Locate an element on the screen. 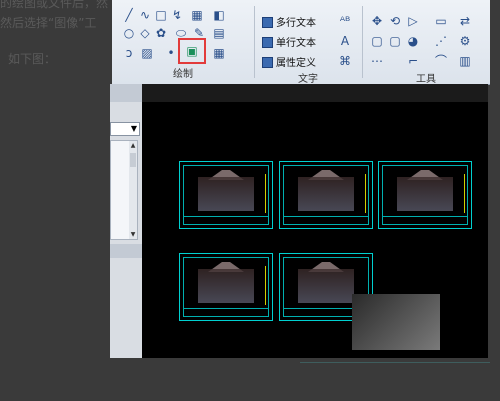 This screenshot has height=401, width=500. background-text-line1: 的绘图或文件后，然 is located at coordinates (54, 5).